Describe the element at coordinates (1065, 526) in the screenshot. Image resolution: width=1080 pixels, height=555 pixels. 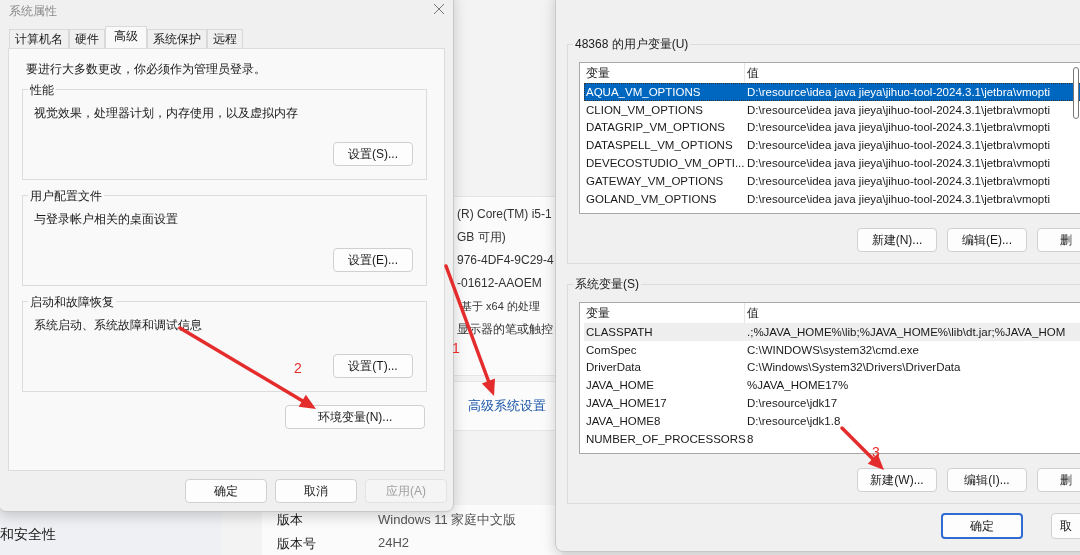
I see `dialog-button: 取` at that location.